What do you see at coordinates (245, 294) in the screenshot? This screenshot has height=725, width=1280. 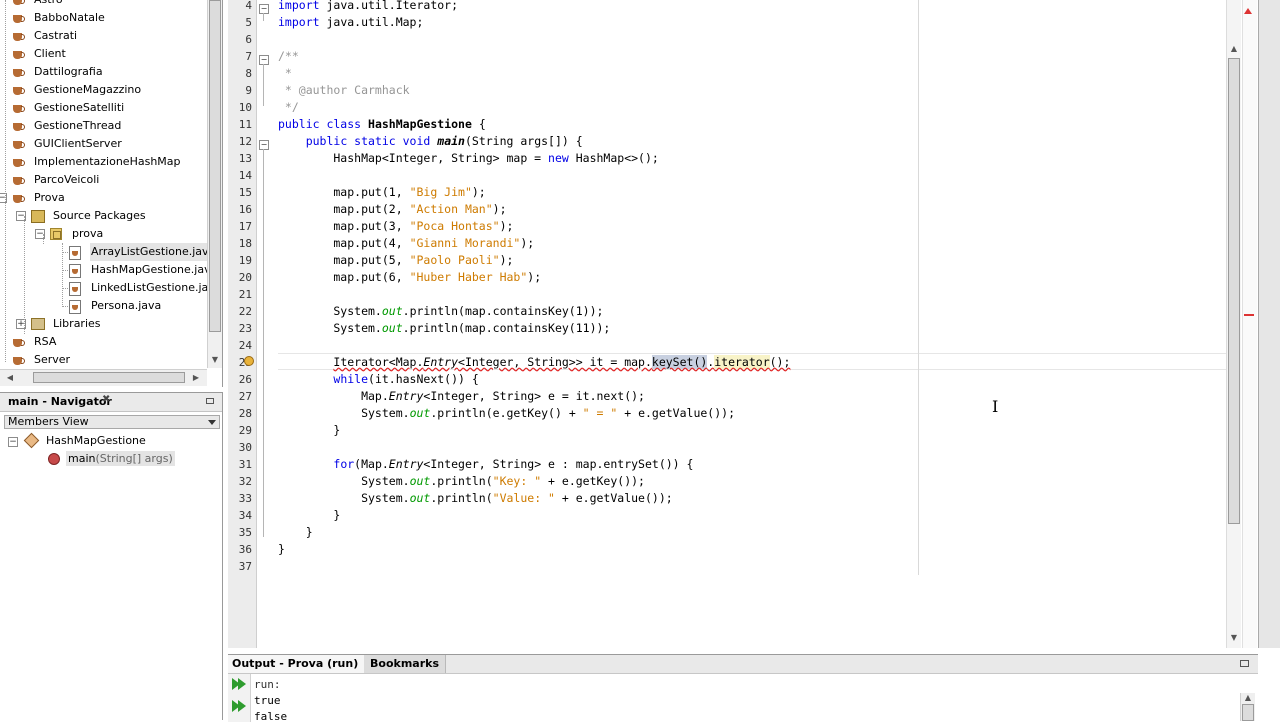 I see `line-number: 21` at bounding box center [245, 294].